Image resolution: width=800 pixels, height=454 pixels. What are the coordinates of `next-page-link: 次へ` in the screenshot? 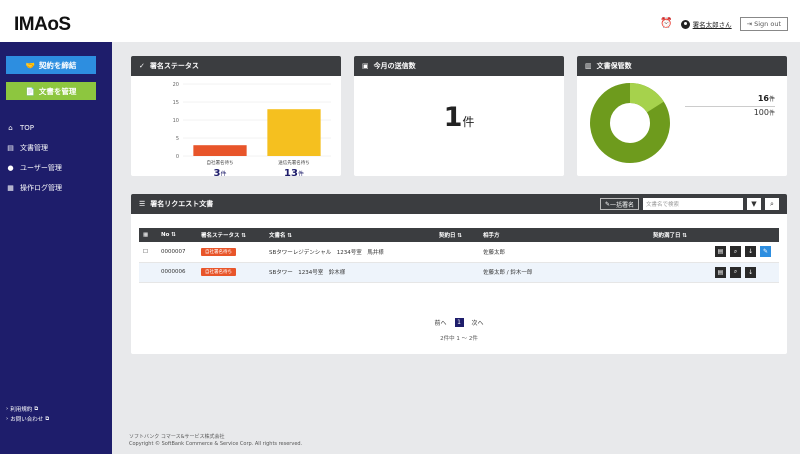 It's located at (478, 322).